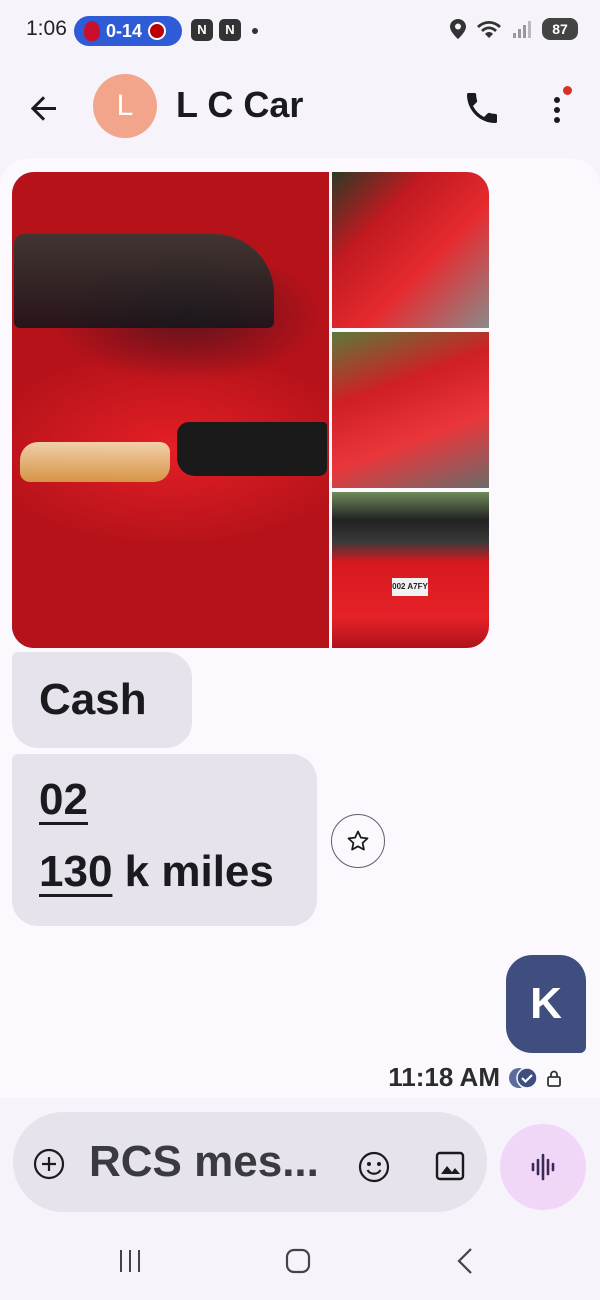  Describe the element at coordinates (125, 106) in the screenshot. I see `contact-avatar: L` at that location.